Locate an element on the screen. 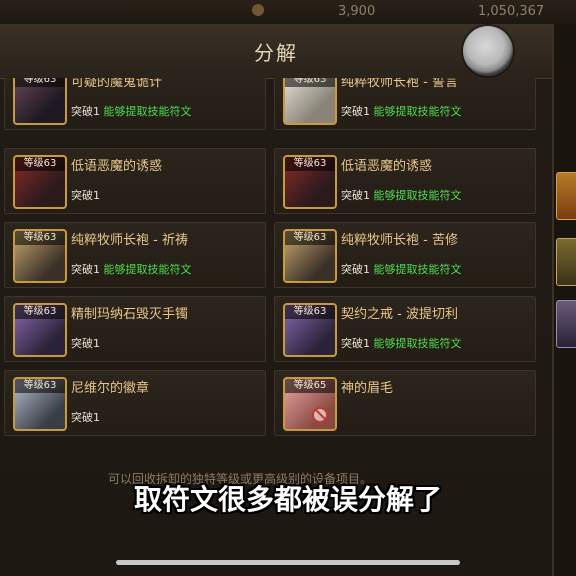 The width and height of the screenshot is (576, 576). item-name: 契约之戒 - 波提切利 is located at coordinates (399, 314).